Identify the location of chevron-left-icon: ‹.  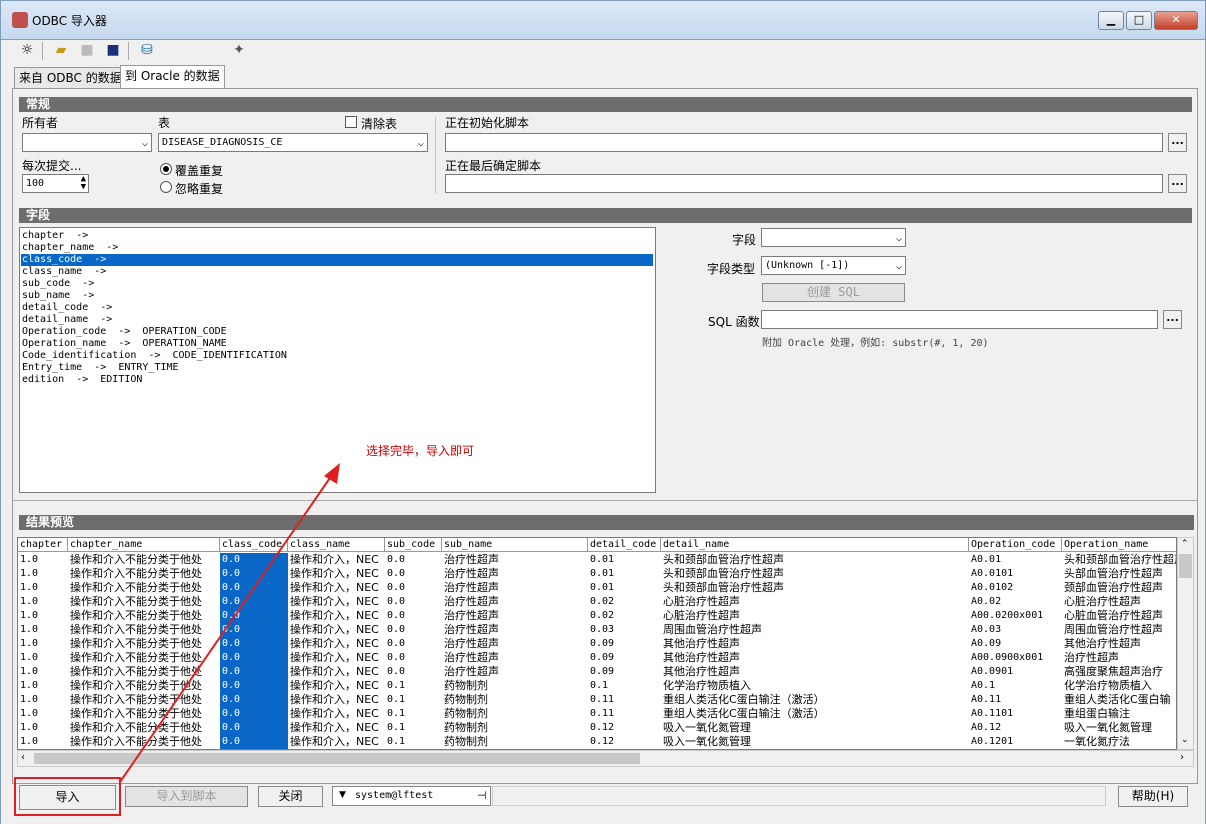
(23, 757).